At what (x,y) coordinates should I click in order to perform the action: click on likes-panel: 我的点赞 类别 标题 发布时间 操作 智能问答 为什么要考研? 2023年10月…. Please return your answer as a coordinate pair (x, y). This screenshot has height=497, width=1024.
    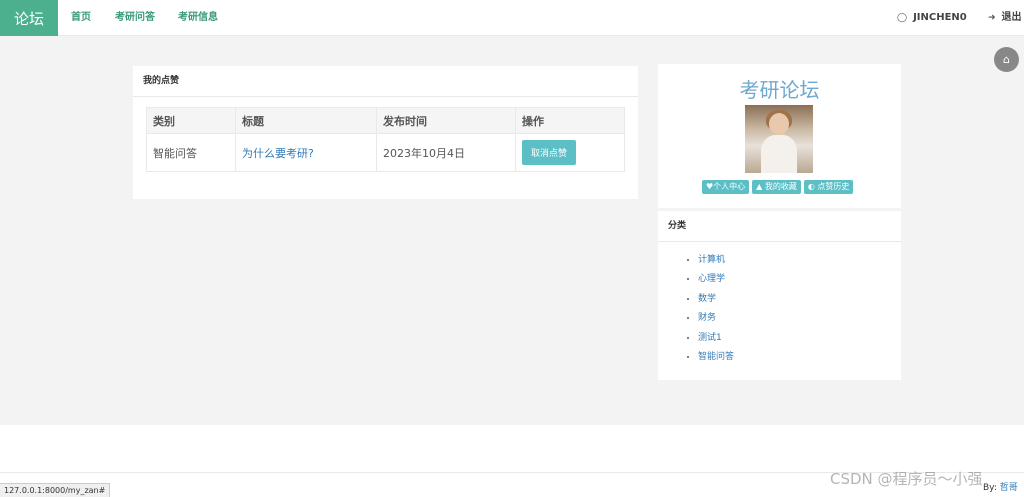
    Looking at the image, I should click on (385, 132).